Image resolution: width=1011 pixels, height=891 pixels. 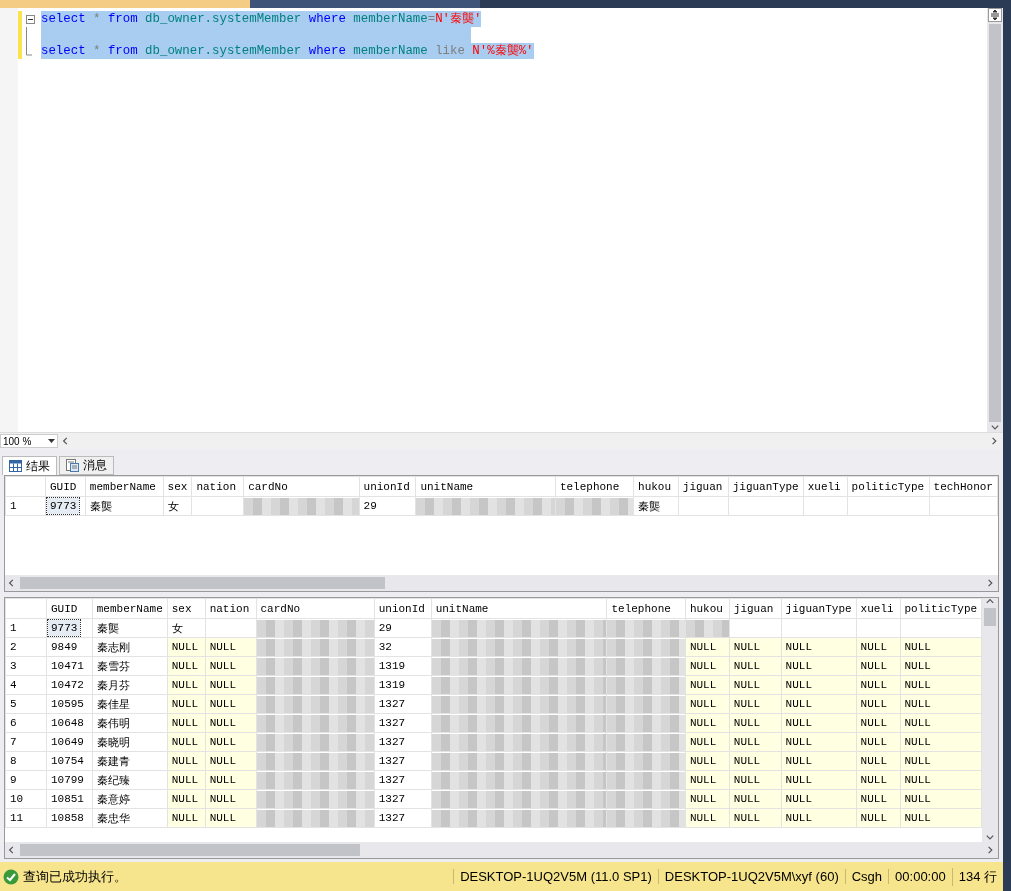 What do you see at coordinates (11, 876) in the screenshot?
I see `success-check-icon` at bounding box center [11, 876].